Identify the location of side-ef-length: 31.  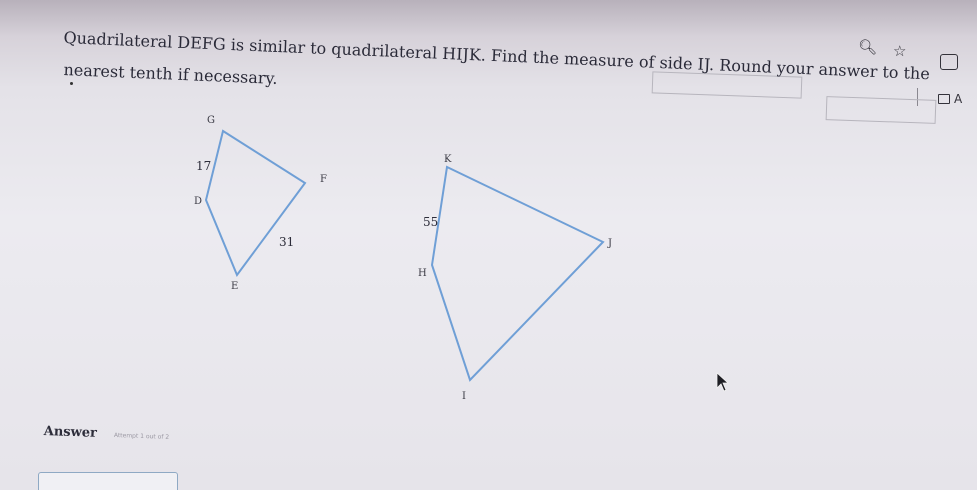
(286, 242).